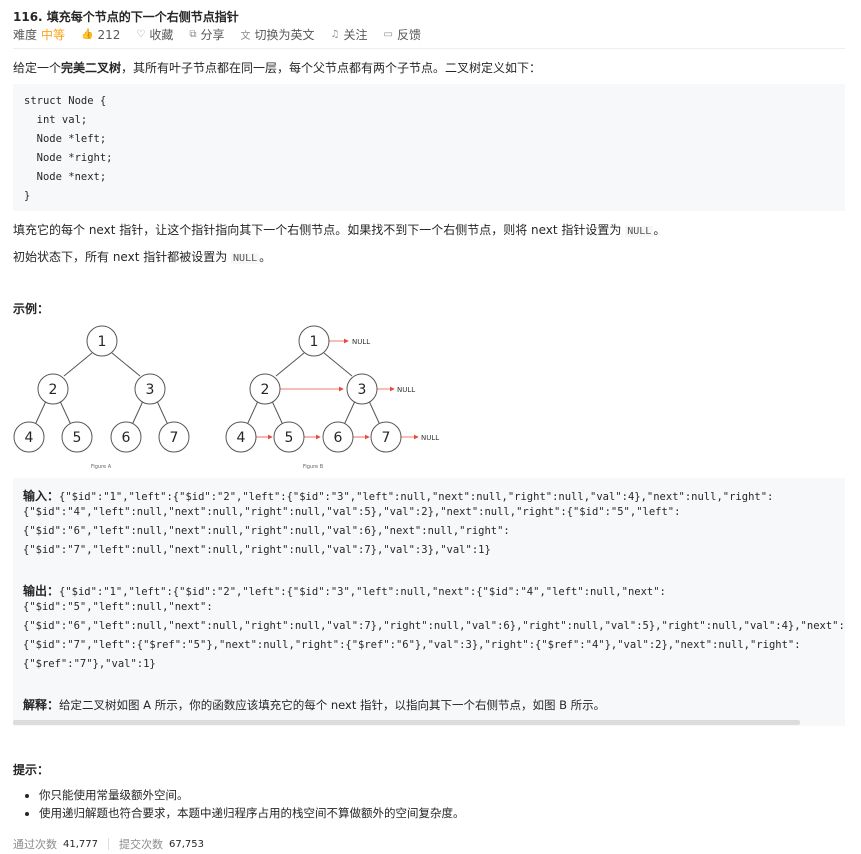 The image size is (861, 854). I want to click on figure-b-node-6: 6, so click(338, 438).